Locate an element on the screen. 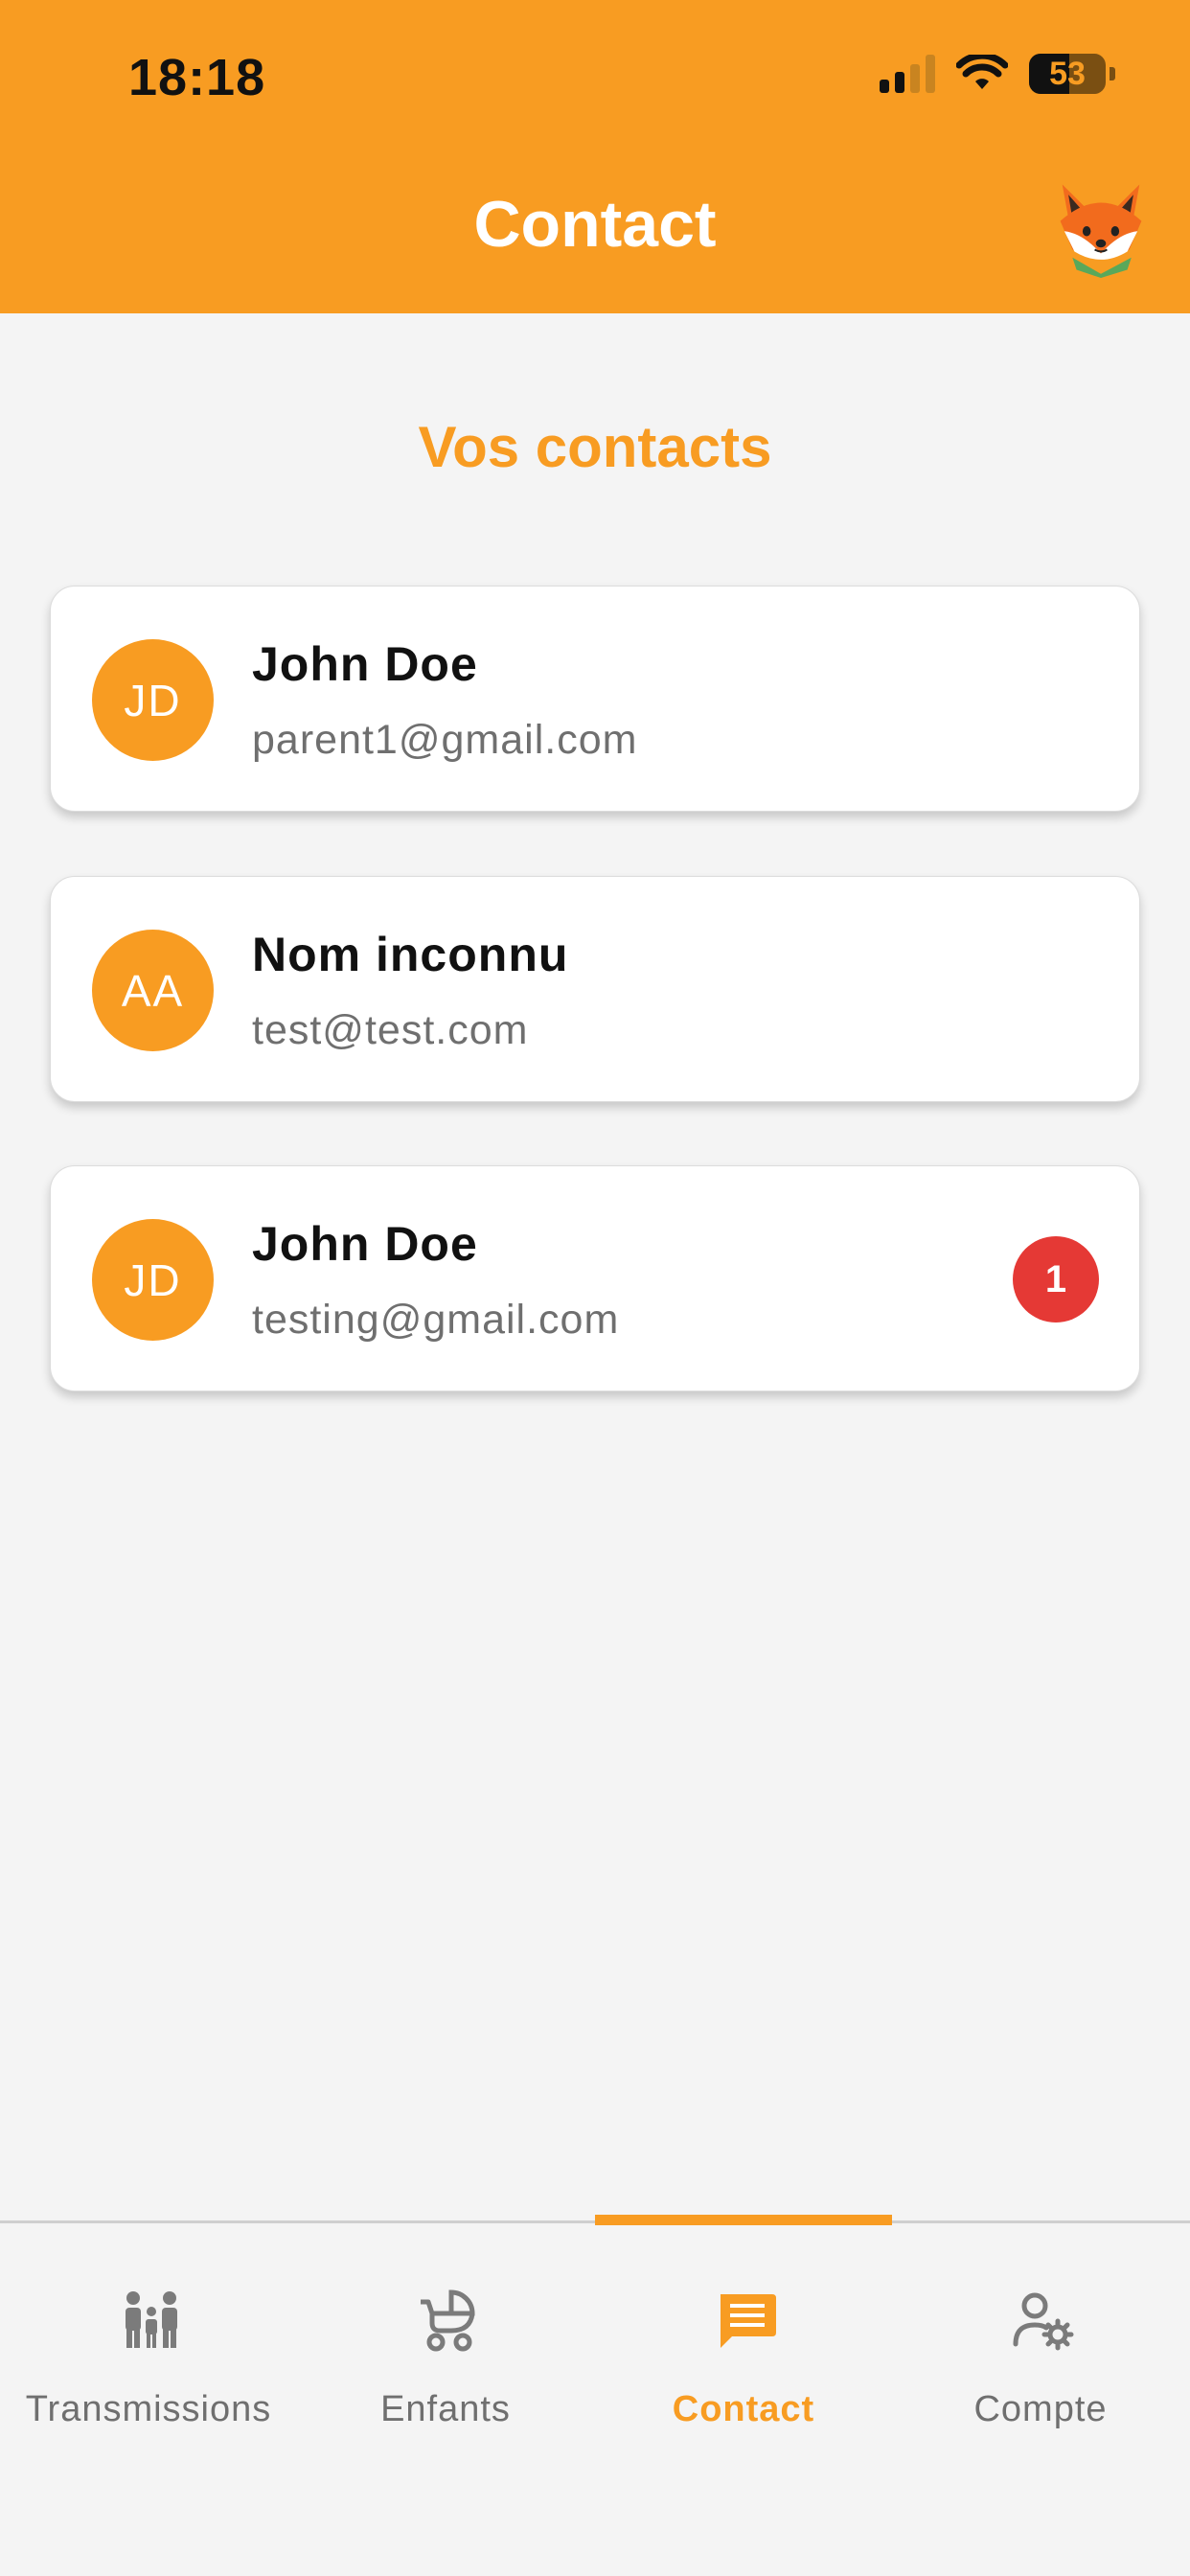 Image resolution: width=1190 pixels, height=2576 pixels. bottom-tab-bar: Transmissions Enfants Contact Compte is located at coordinates (595, 2395).